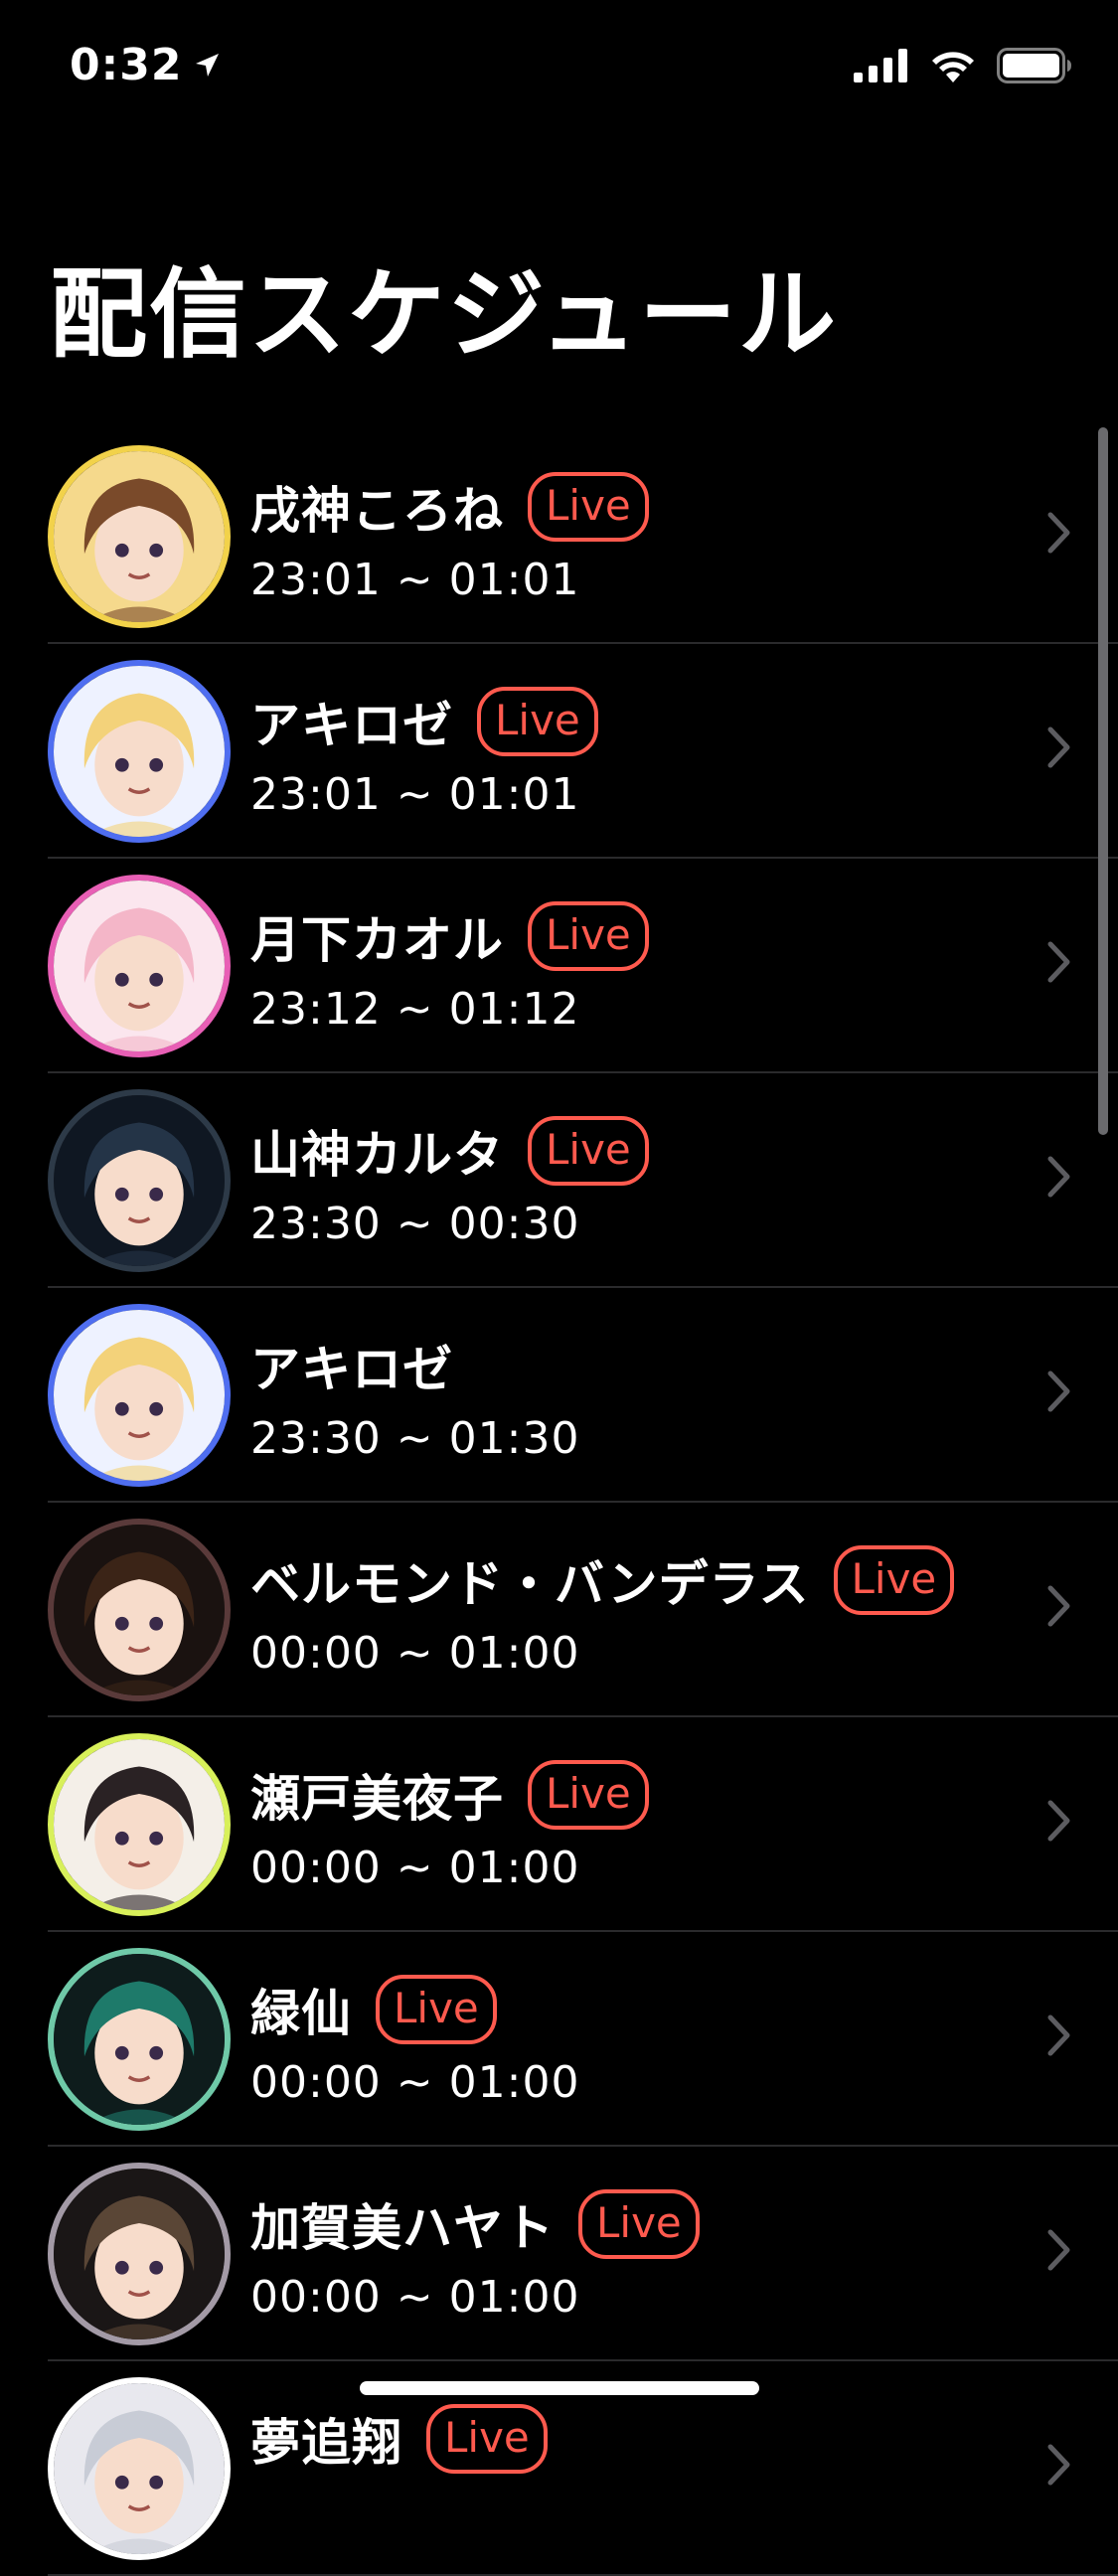 Image resolution: width=1118 pixels, height=2576 pixels. What do you see at coordinates (127, 65) in the screenshot?
I see `status-time-text: 0:32` at bounding box center [127, 65].